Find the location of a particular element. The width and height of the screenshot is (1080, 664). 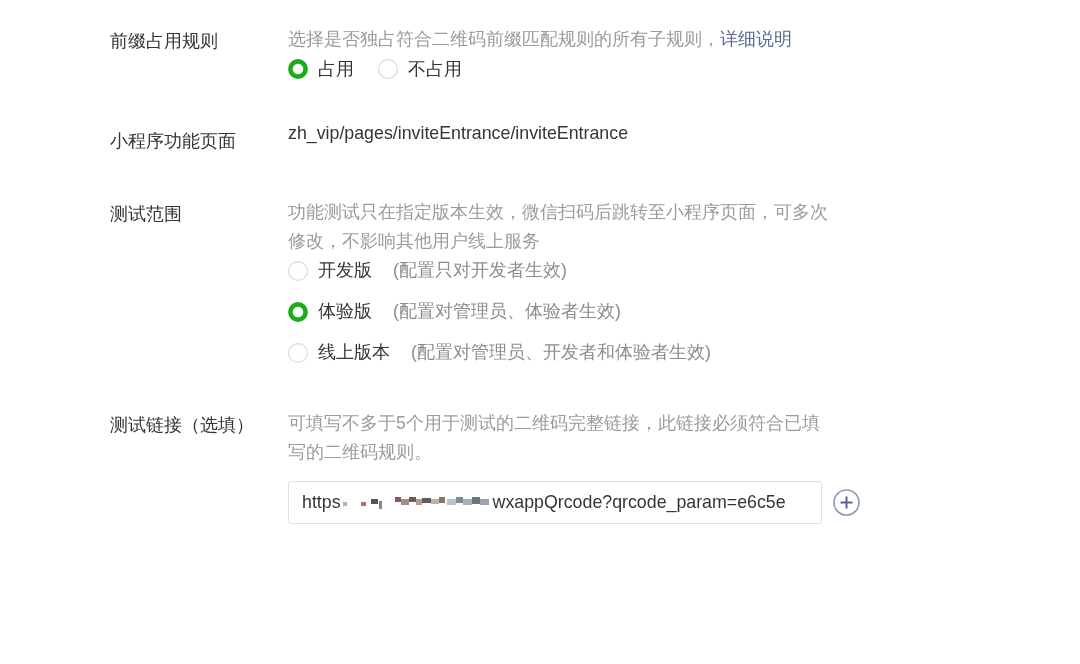

option-label: 线上版本 is located at coordinates (354, 352).